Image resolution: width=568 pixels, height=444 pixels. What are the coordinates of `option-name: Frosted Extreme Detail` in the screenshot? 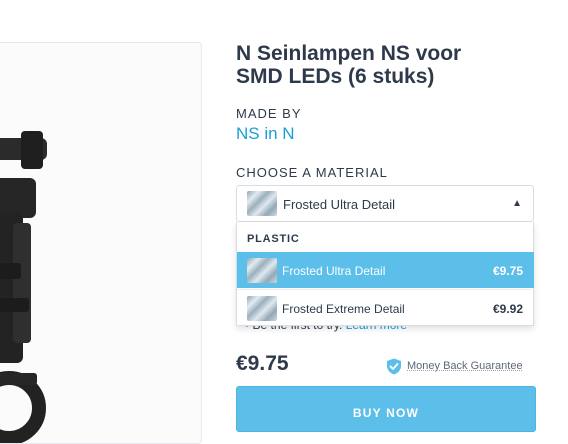 It's located at (343, 309).